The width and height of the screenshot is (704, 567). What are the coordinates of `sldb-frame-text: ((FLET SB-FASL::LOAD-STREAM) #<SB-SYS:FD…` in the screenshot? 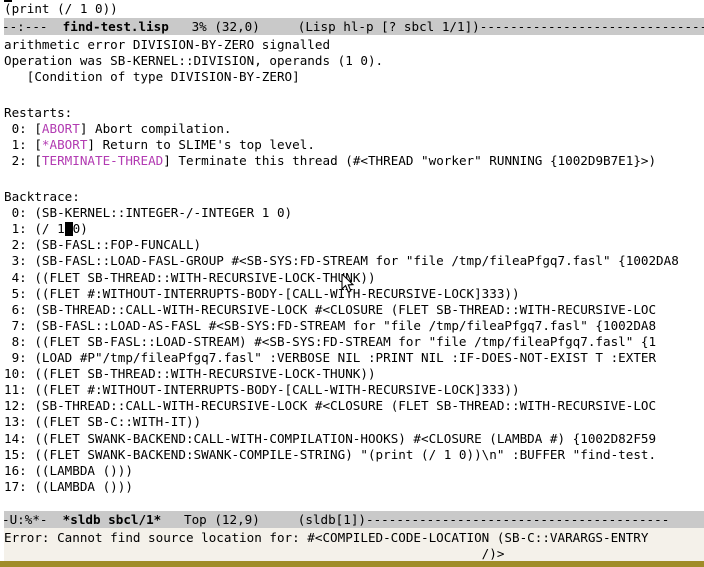 It's located at (341, 341).